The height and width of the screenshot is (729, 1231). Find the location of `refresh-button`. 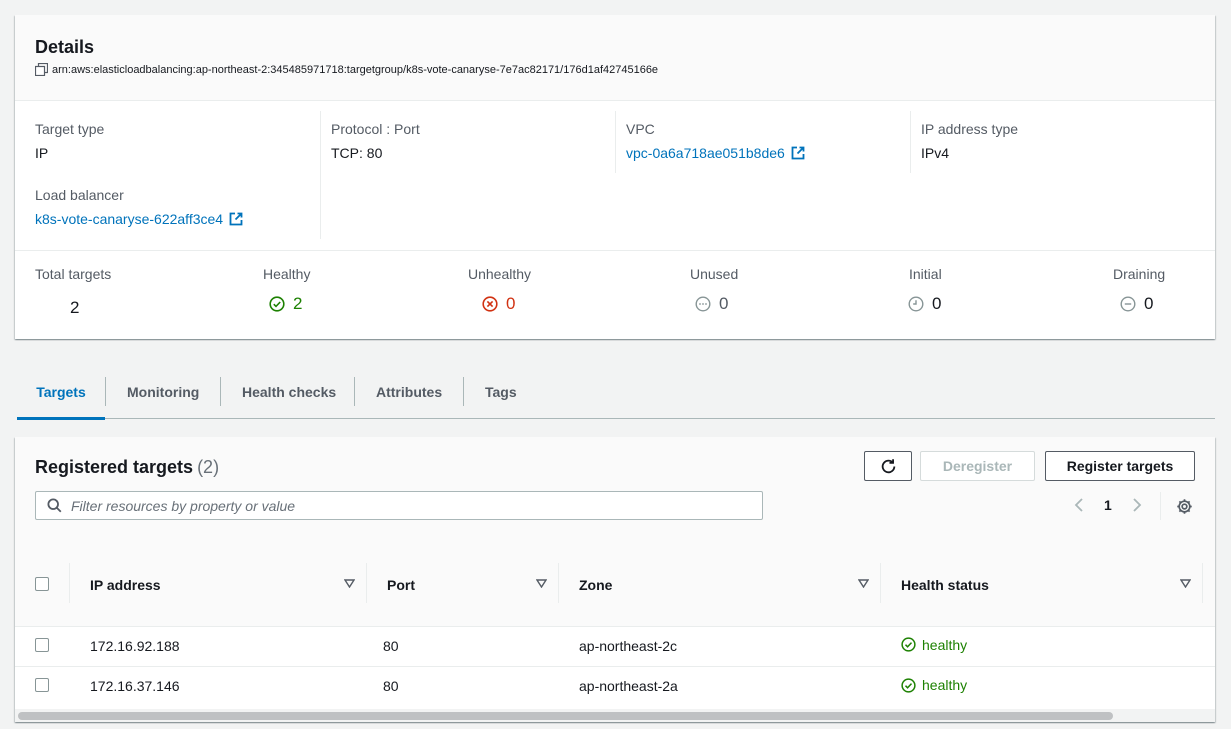

refresh-button is located at coordinates (888, 466).